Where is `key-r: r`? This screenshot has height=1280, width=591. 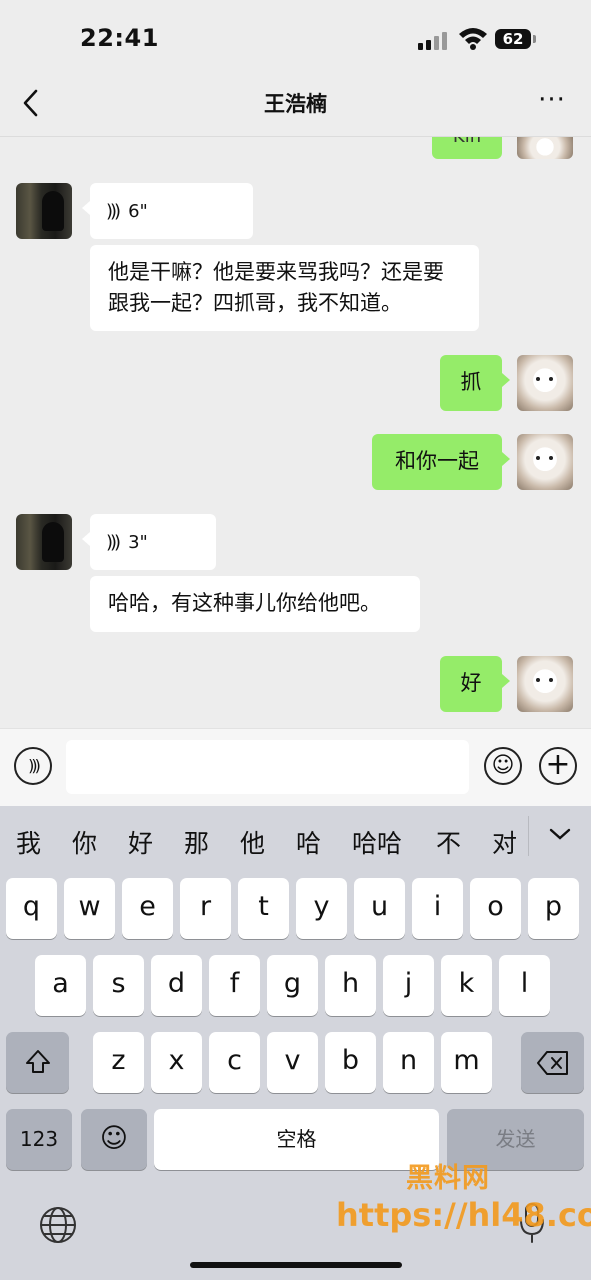 key-r: r is located at coordinates (205, 908).